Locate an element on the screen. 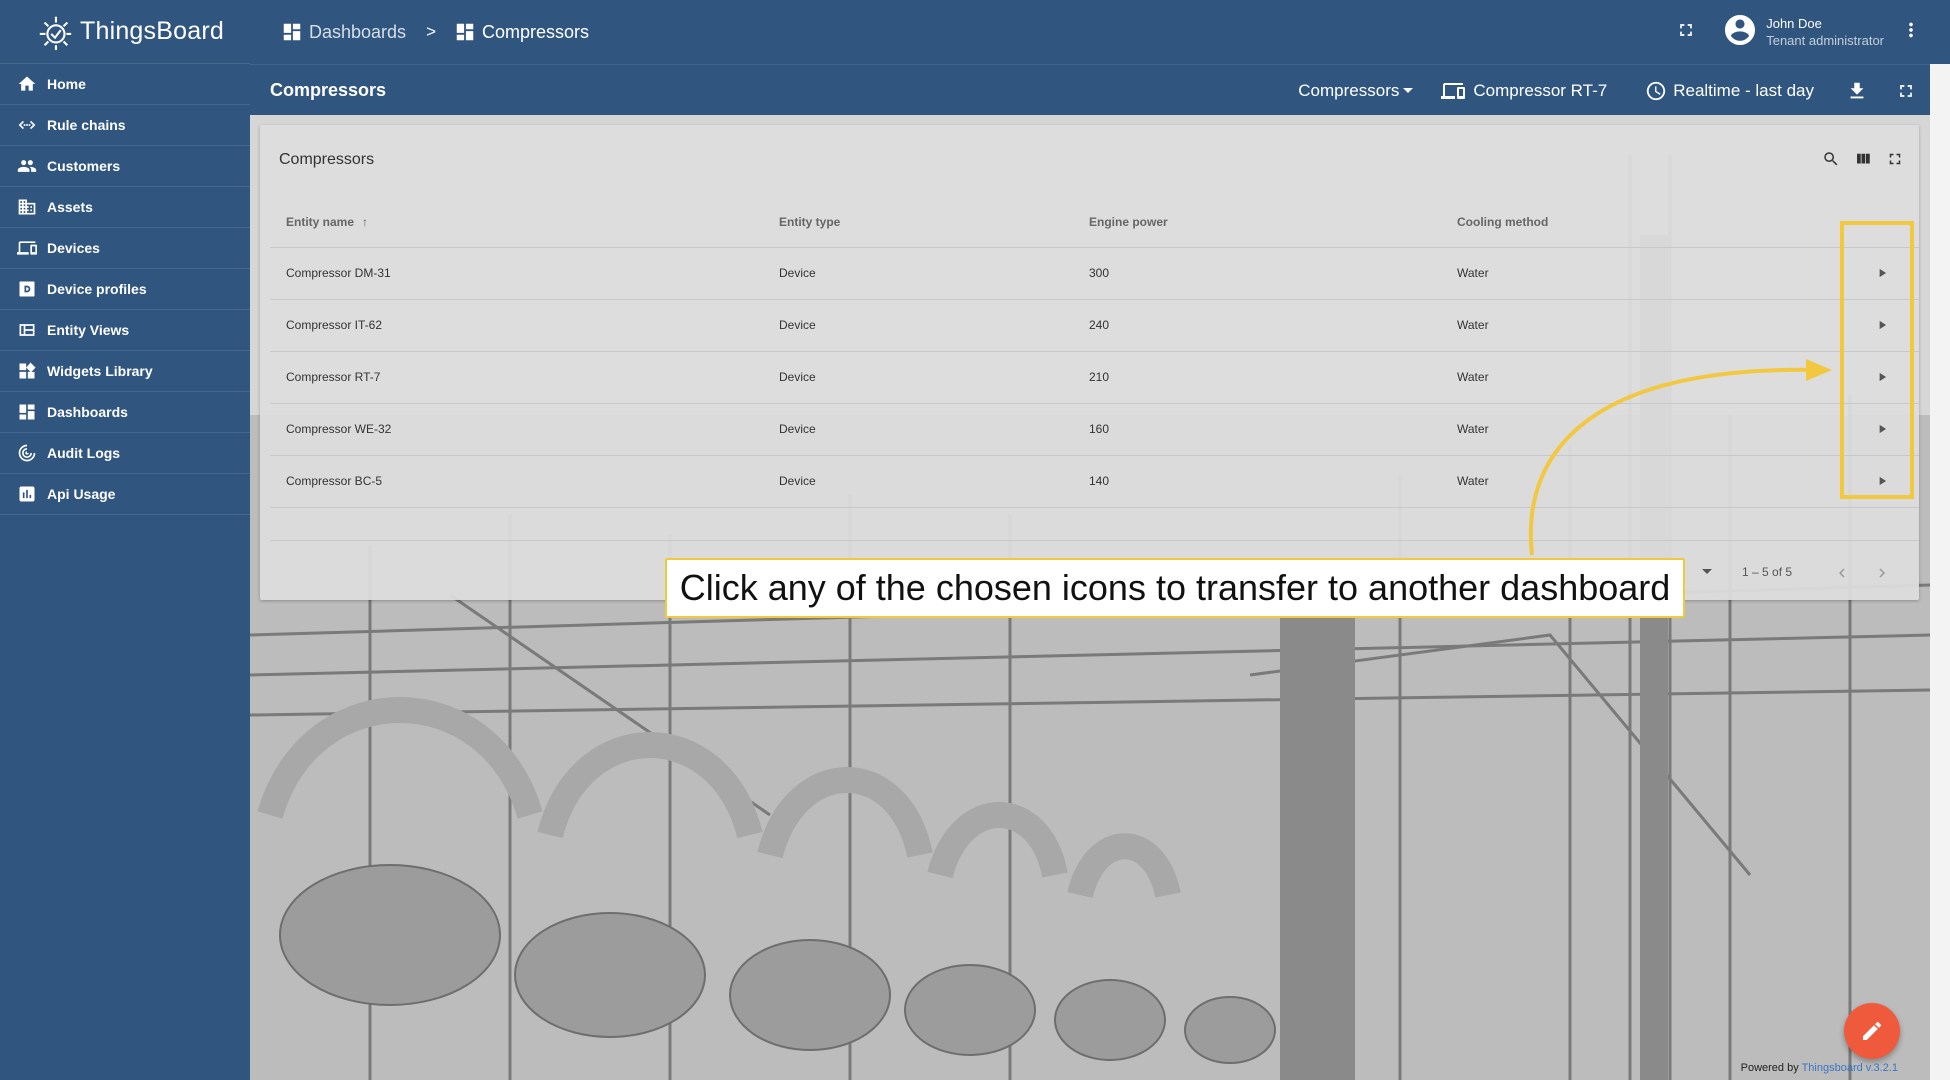  thingsboard-version-link: Thingsboard v.3.2.1 is located at coordinates (1850, 1068).